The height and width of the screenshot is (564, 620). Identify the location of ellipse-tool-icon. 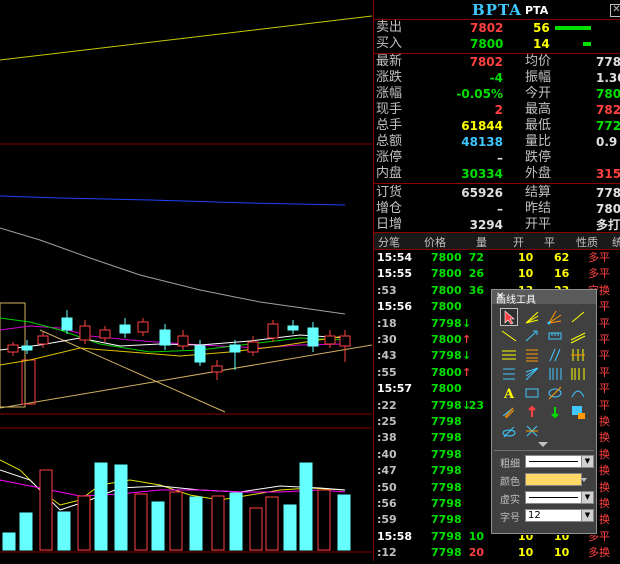
(555, 393).